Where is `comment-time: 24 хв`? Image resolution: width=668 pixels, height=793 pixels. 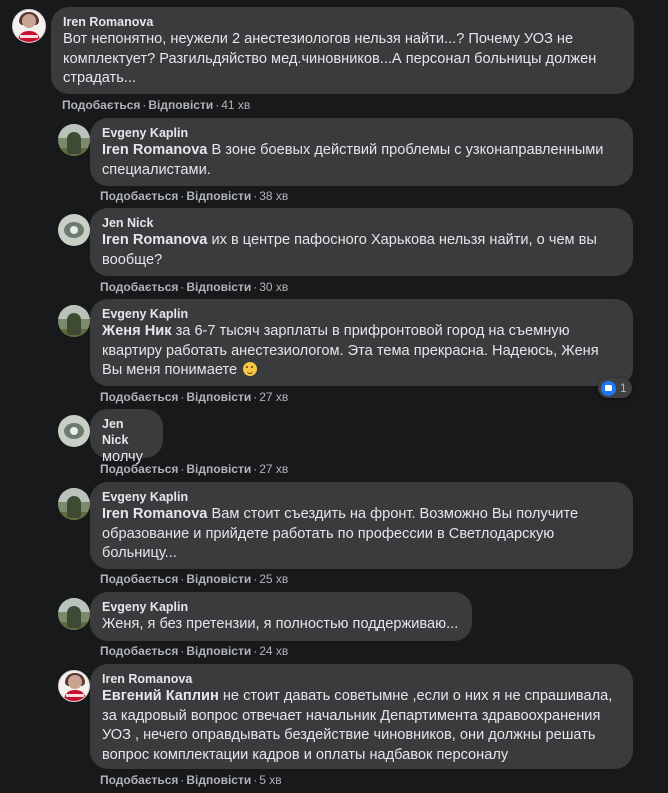
comment-time: 24 хв is located at coordinates (273, 651).